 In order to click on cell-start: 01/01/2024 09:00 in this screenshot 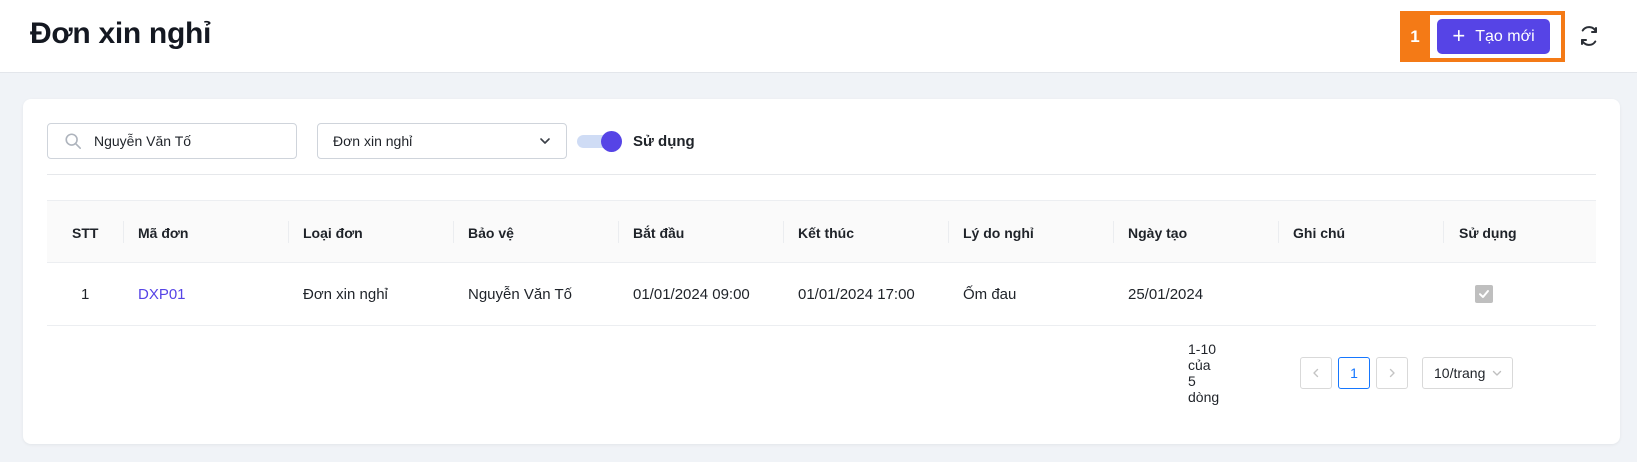, I will do `click(691, 294)`.